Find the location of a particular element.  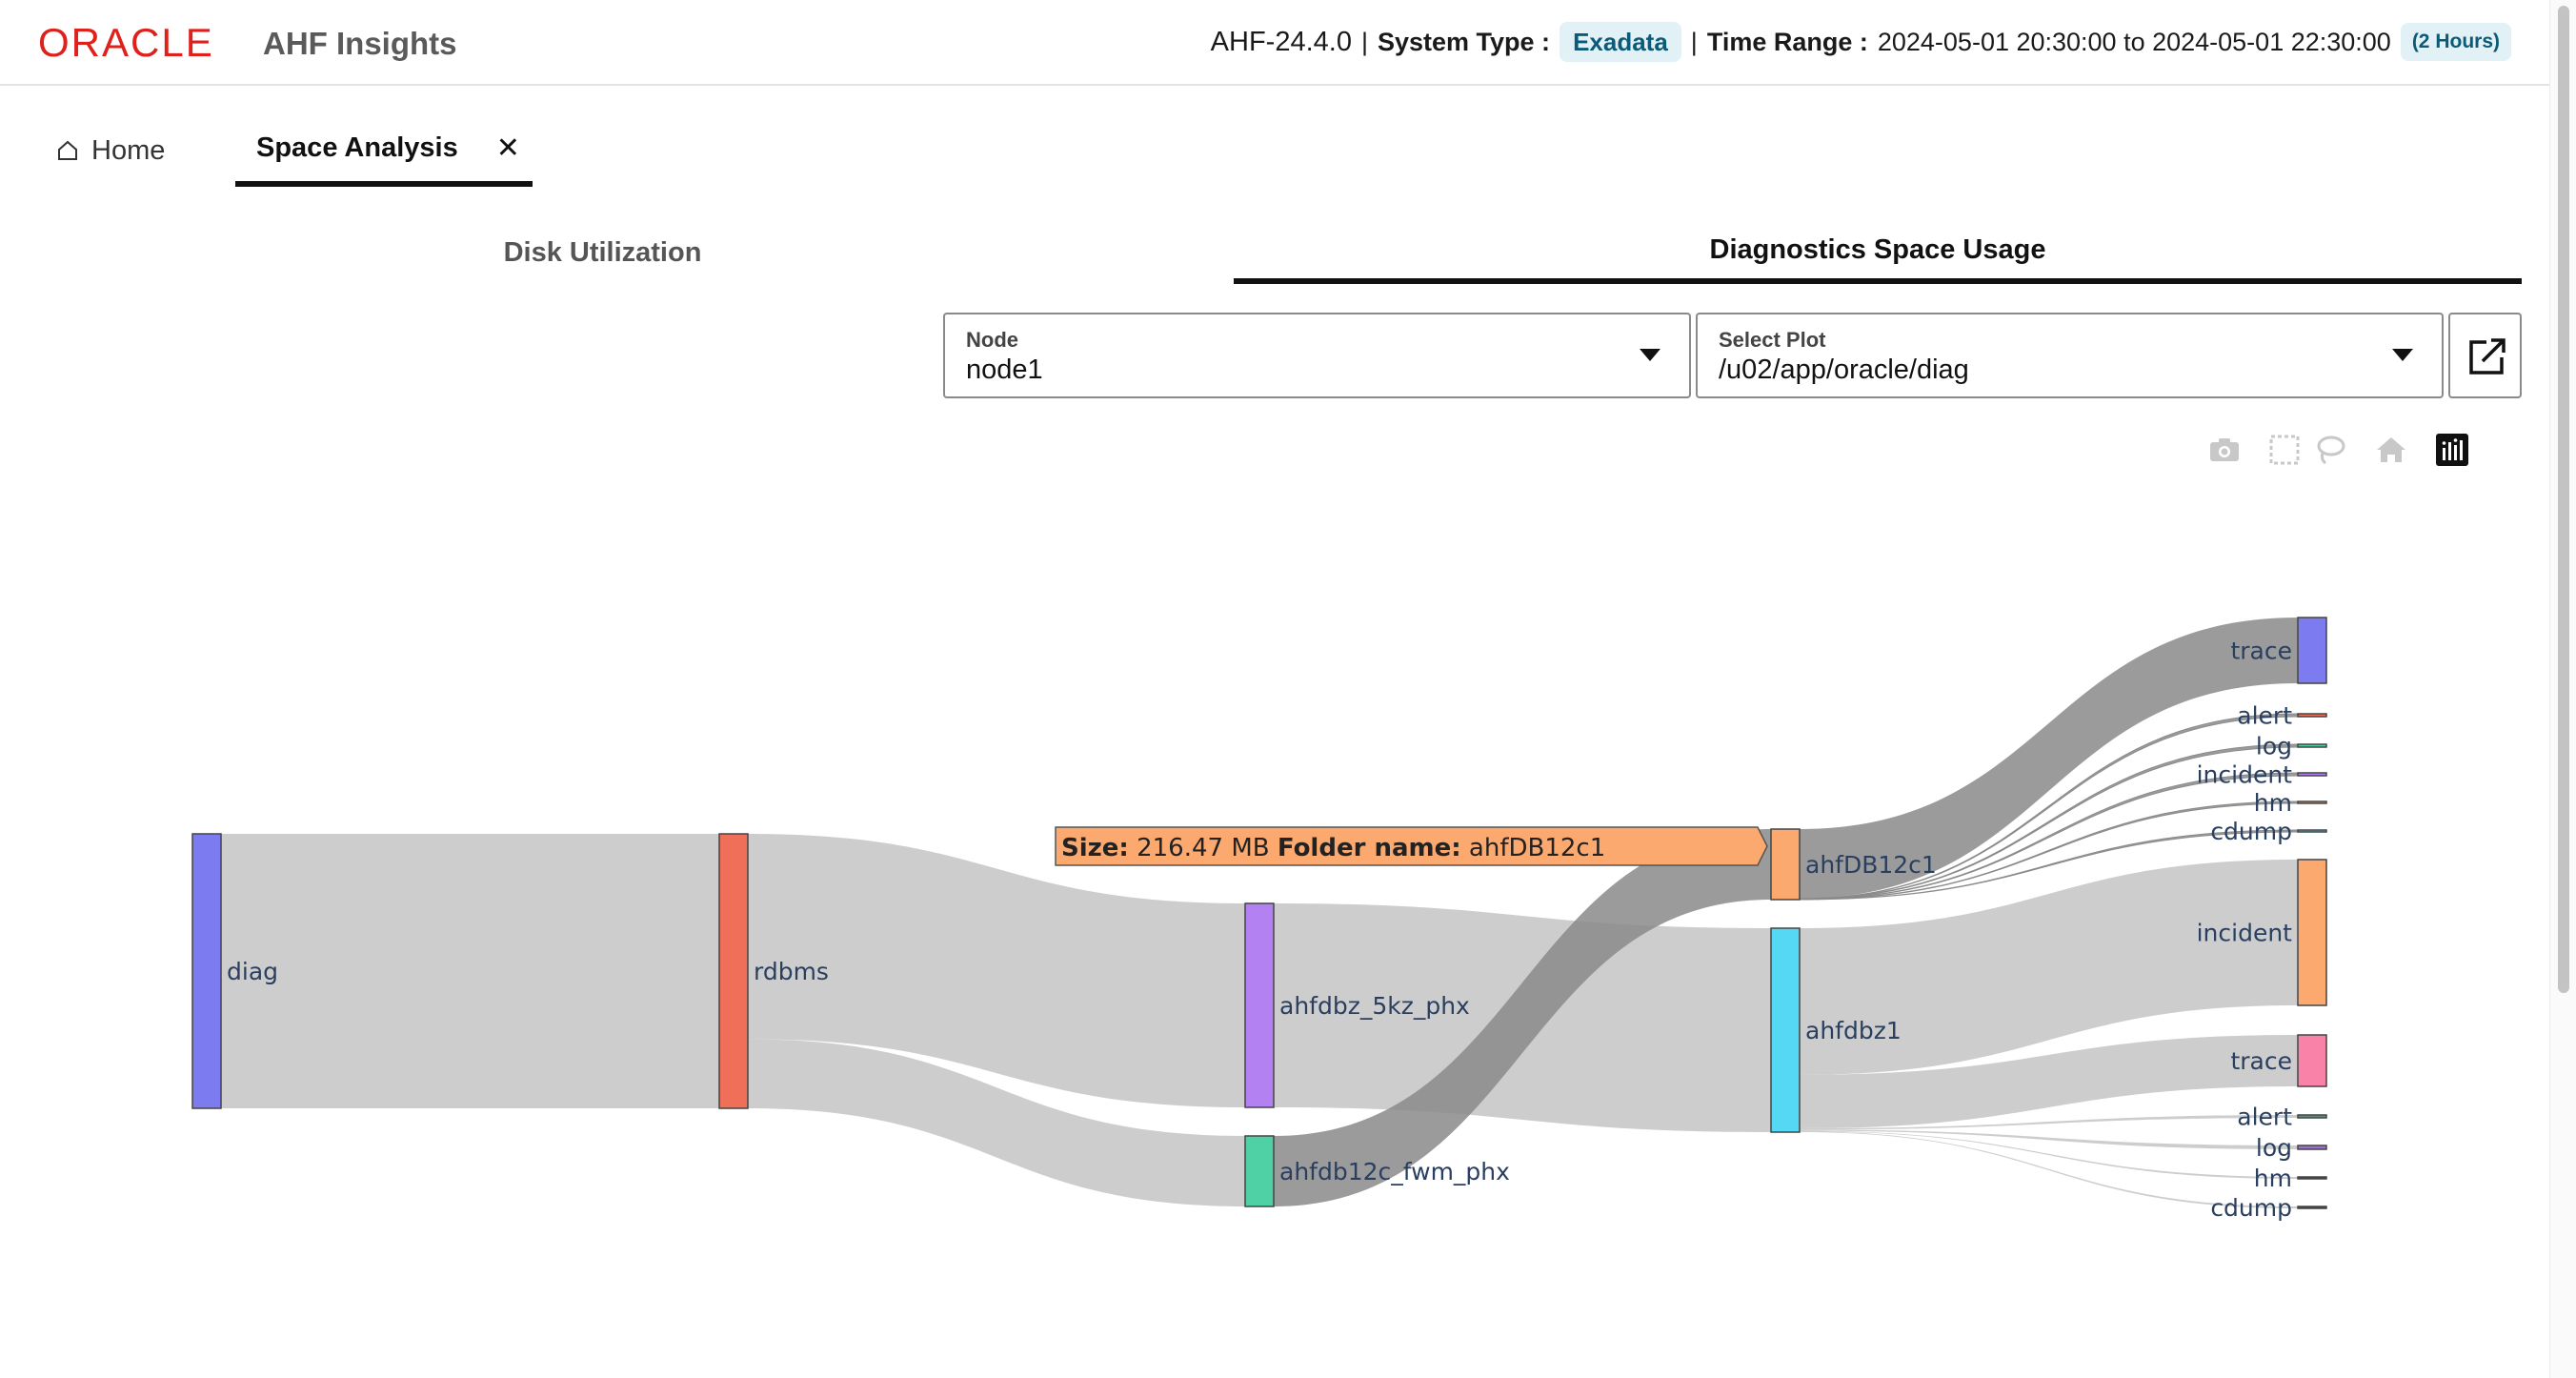

sankey-node-label: ahfdbz1 is located at coordinates (1854, 1030).